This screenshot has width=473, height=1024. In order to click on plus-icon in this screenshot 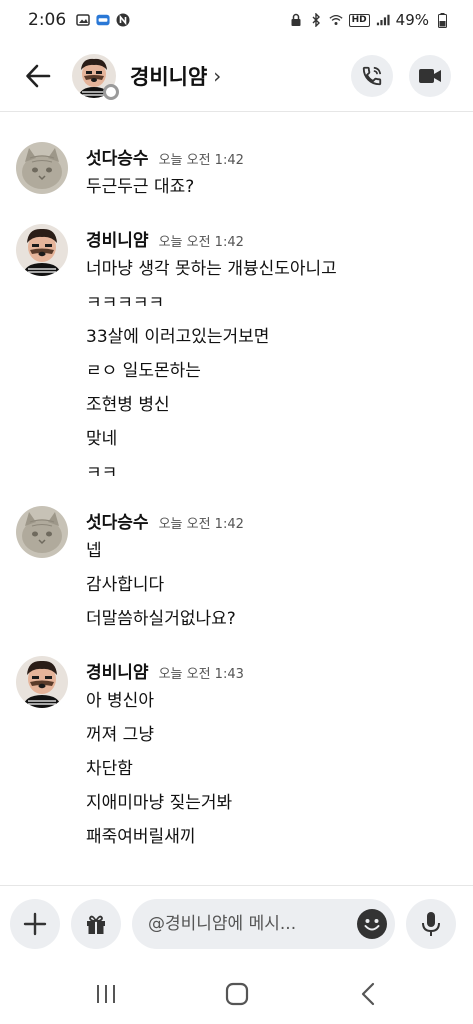, I will do `click(35, 923)`.